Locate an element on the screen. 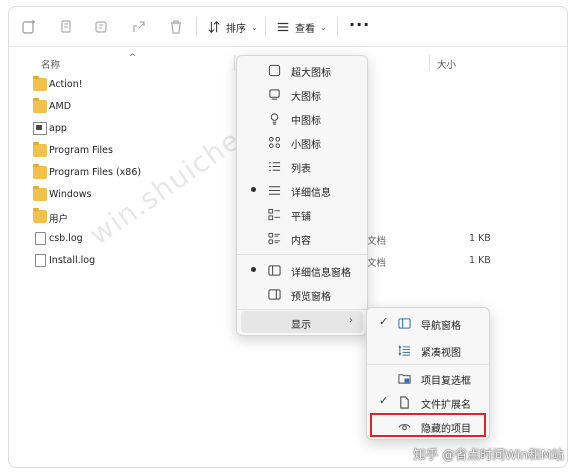 This screenshot has width=576, height=475. menu-item-label: 项目复选框 is located at coordinates (446, 381).